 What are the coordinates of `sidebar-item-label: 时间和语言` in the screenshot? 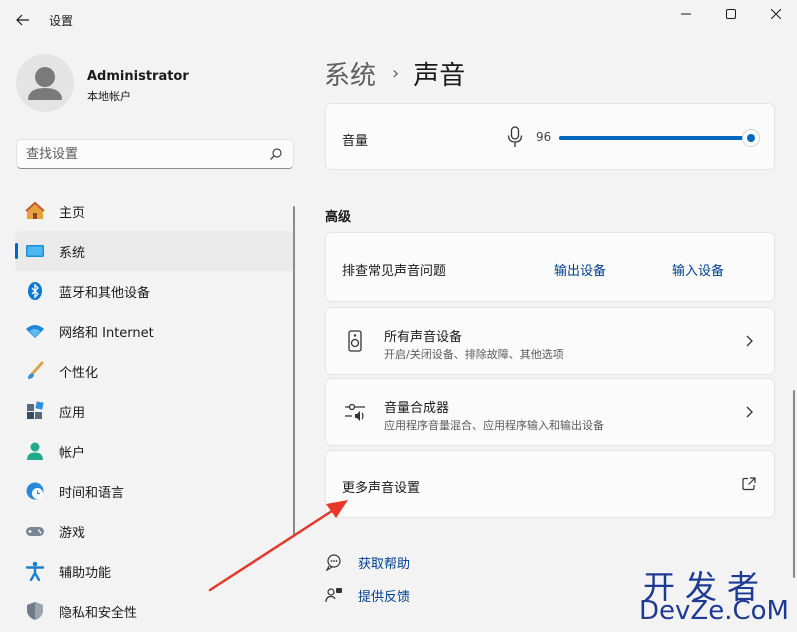 It's located at (92, 493).